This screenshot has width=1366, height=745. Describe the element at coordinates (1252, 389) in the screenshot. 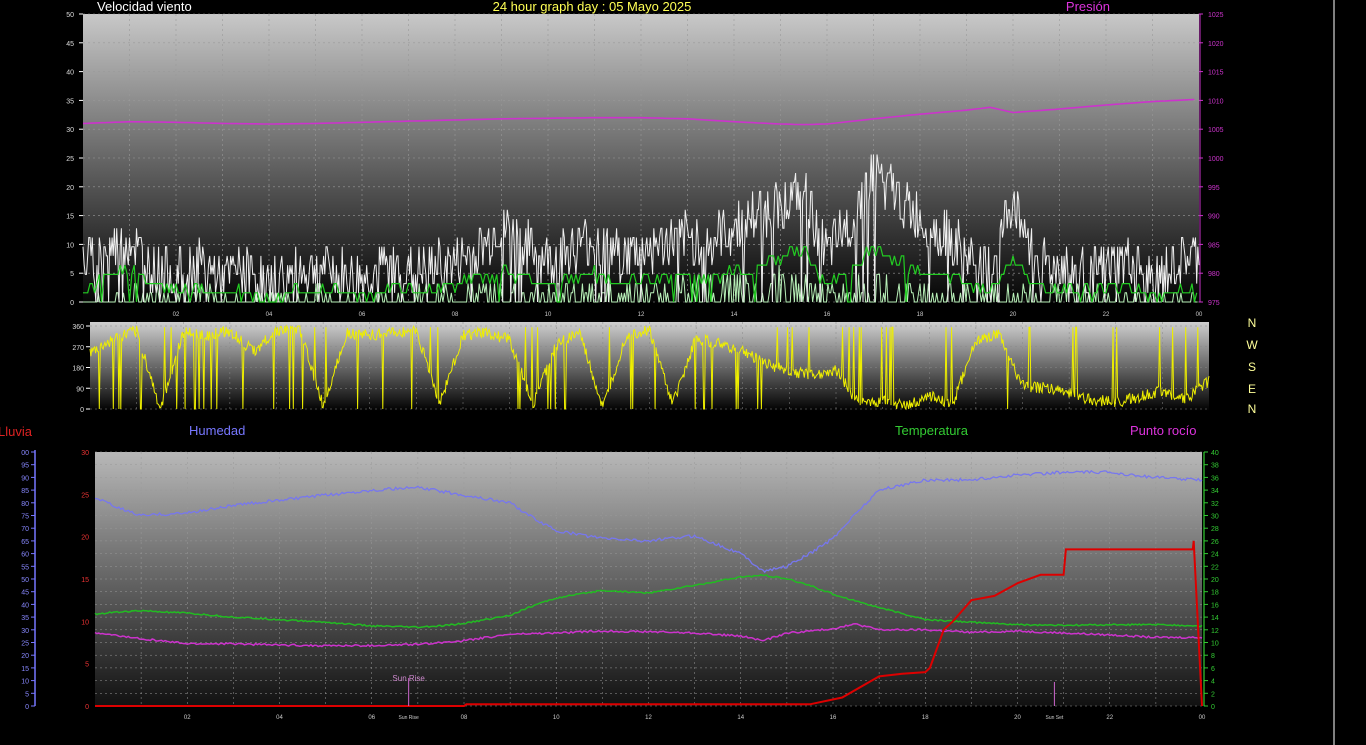

I see `compass-e: E` at that location.